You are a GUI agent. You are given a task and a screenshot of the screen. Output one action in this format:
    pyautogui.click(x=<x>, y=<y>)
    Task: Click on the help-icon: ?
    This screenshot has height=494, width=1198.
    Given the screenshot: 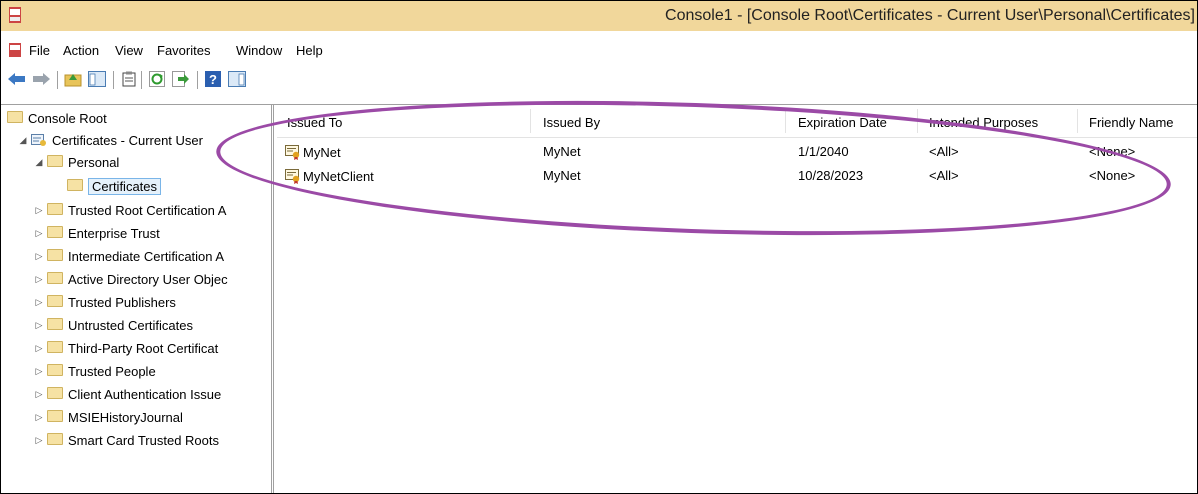 What is the action you would take?
    pyautogui.click(x=213, y=79)
    